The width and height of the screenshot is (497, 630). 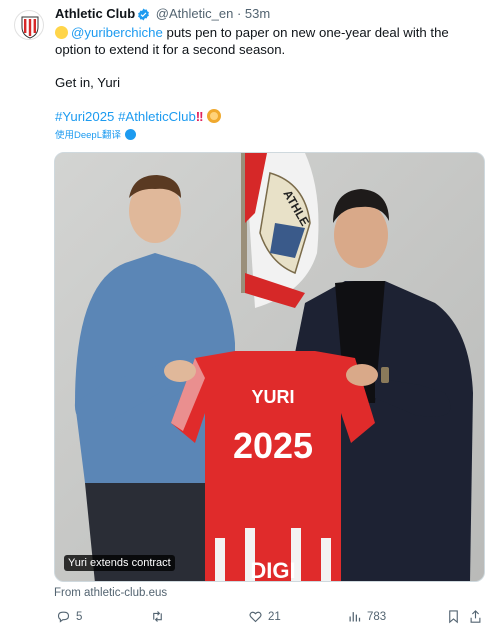 What do you see at coordinates (366, 616) in the screenshot?
I see `views-button: 783` at bounding box center [366, 616].